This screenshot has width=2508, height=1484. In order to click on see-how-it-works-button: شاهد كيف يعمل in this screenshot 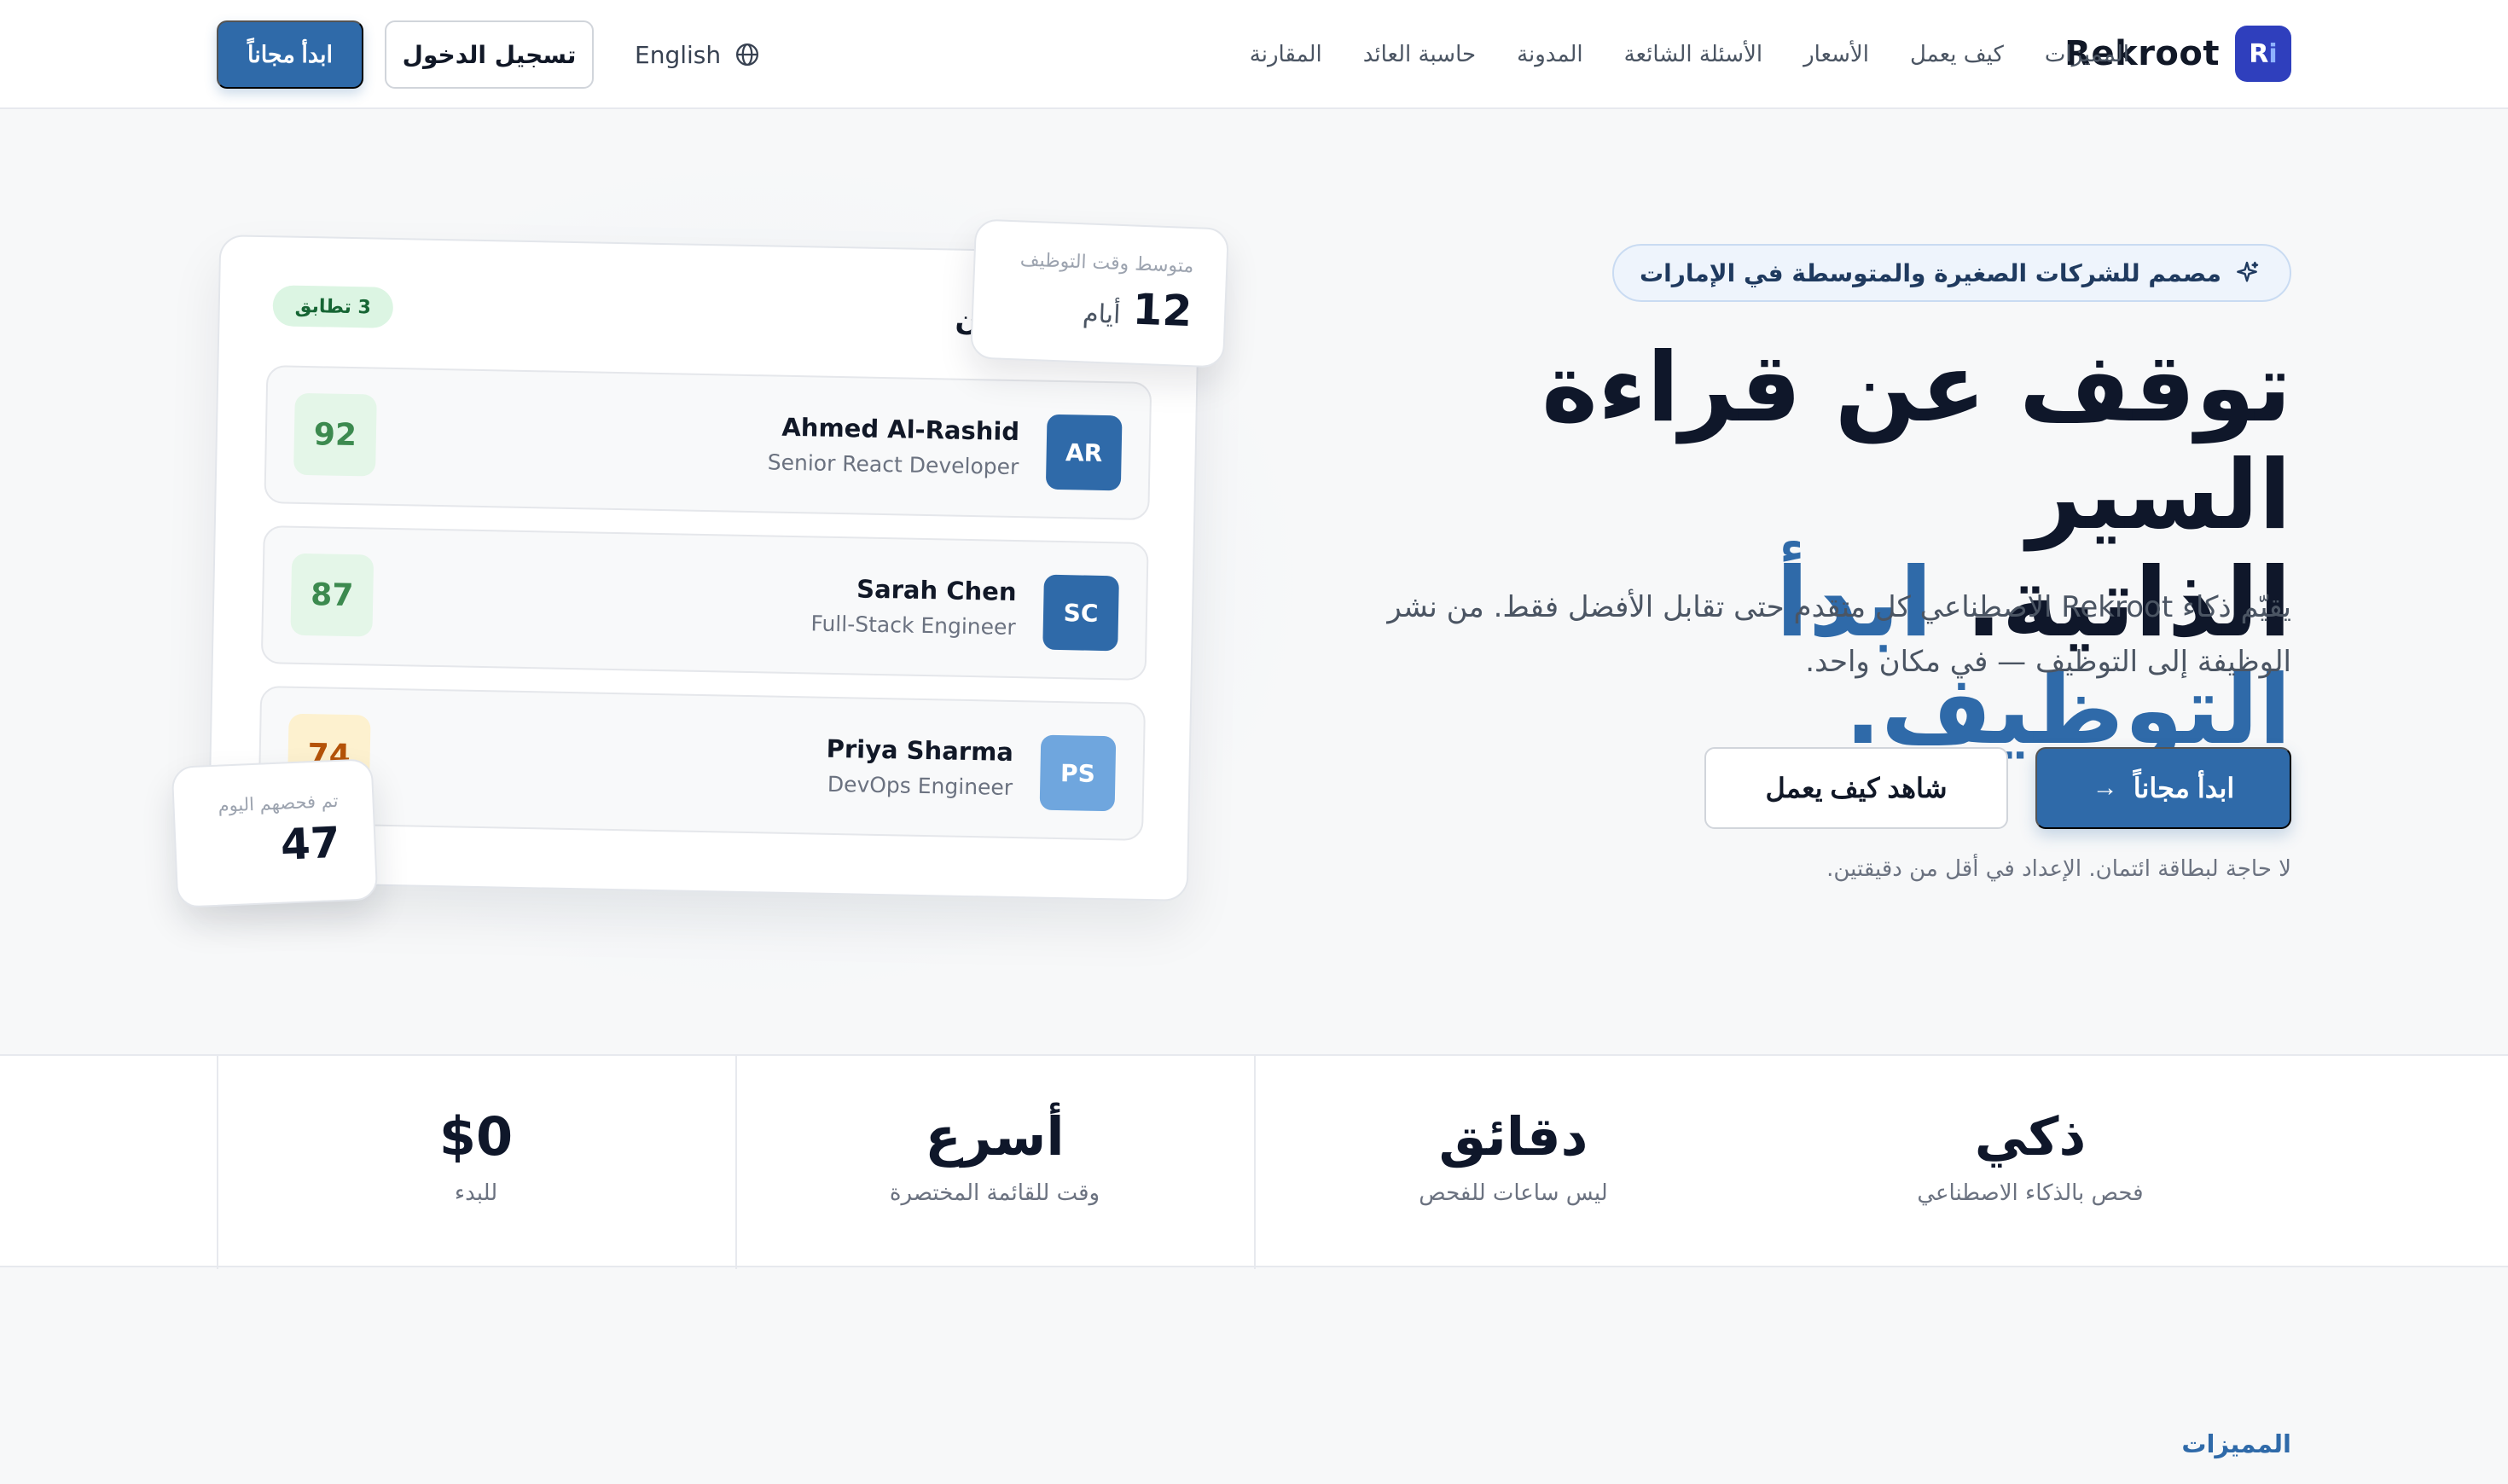, I will do `click(1856, 788)`.